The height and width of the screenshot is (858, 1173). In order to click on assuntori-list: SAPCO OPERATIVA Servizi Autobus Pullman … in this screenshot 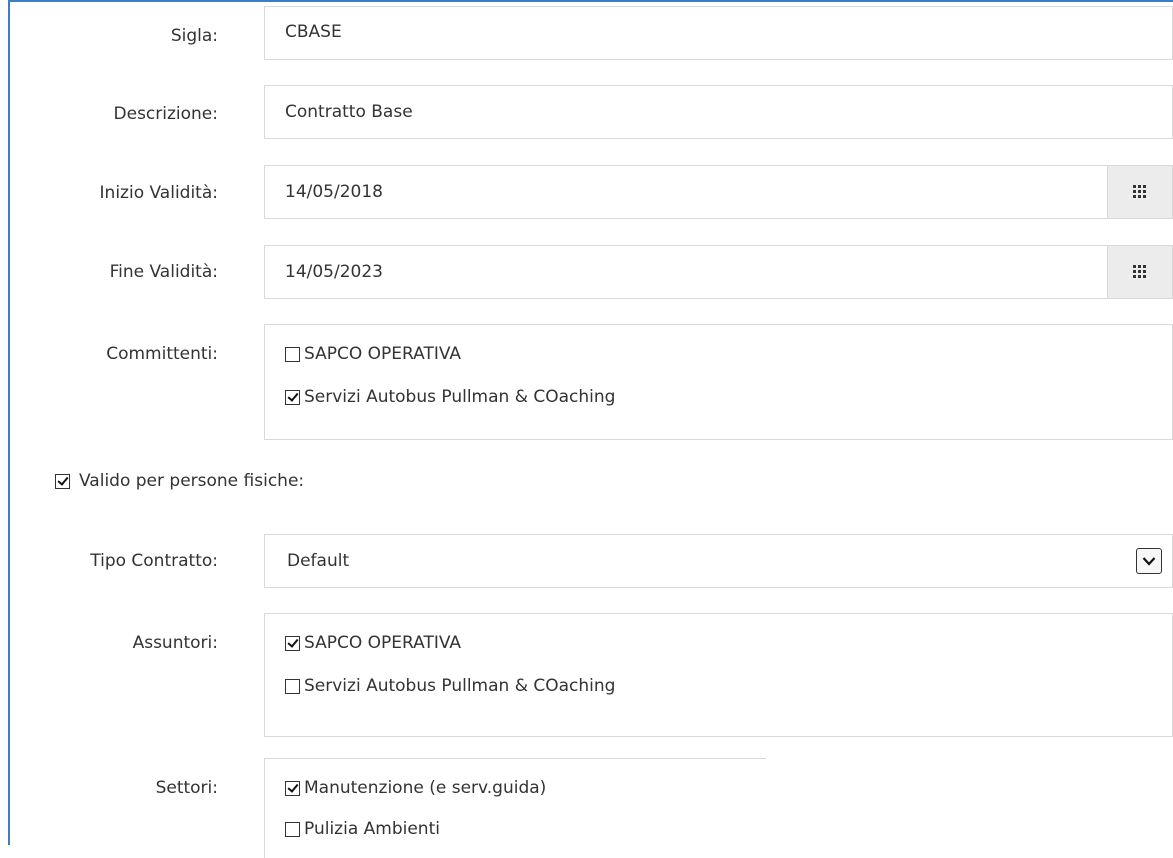, I will do `click(718, 675)`.